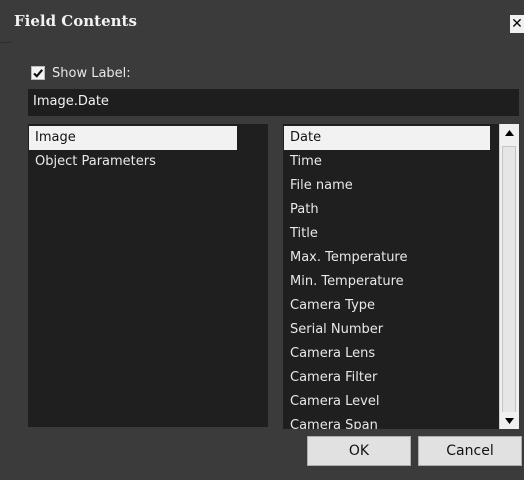 This screenshot has height=480, width=525. What do you see at coordinates (509, 280) in the screenshot?
I see `scrollbar-thumb` at bounding box center [509, 280].